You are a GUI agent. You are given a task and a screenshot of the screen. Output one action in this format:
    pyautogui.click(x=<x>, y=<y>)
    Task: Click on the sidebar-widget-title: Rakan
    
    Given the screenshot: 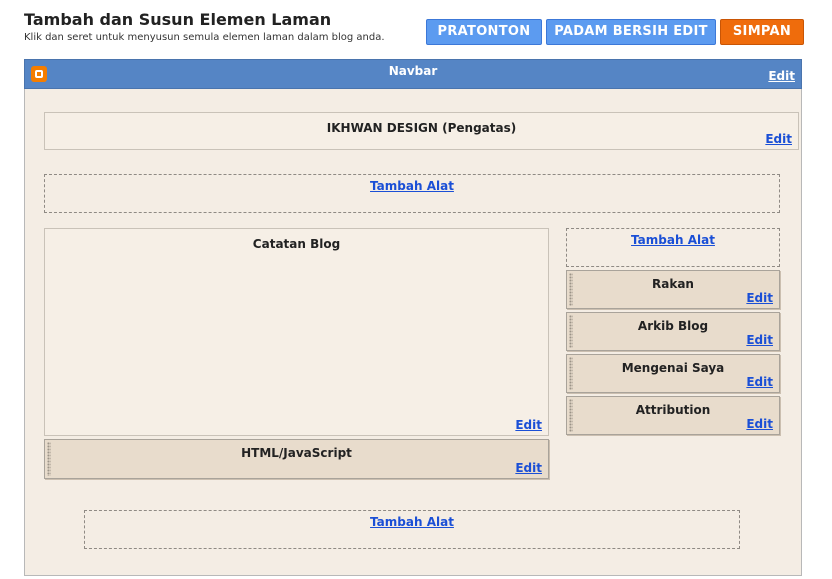 What is the action you would take?
    pyautogui.click(x=673, y=284)
    